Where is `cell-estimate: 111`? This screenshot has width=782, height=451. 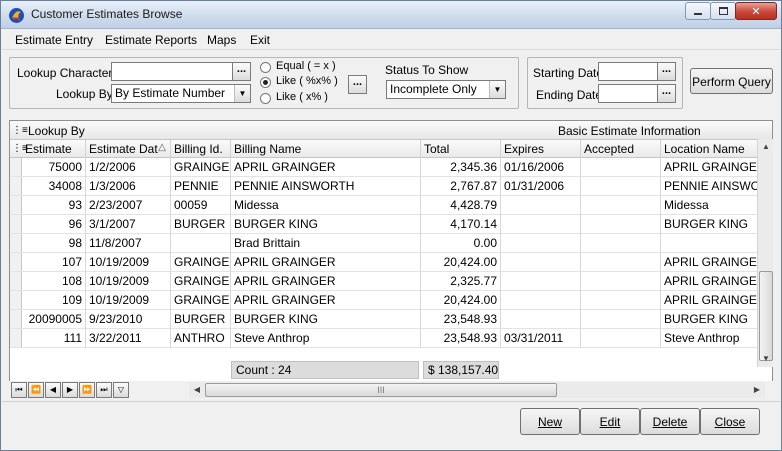
cell-estimate: 111 is located at coordinates (54, 338).